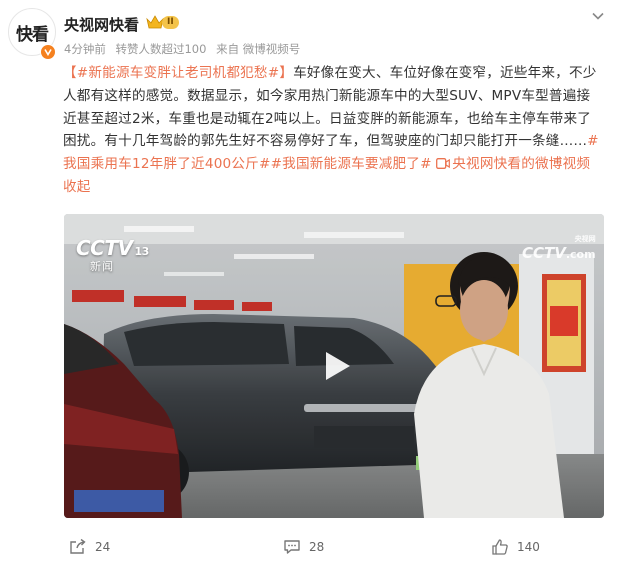  What do you see at coordinates (89, 547) in the screenshot?
I see `repost-button: 24` at bounding box center [89, 547].